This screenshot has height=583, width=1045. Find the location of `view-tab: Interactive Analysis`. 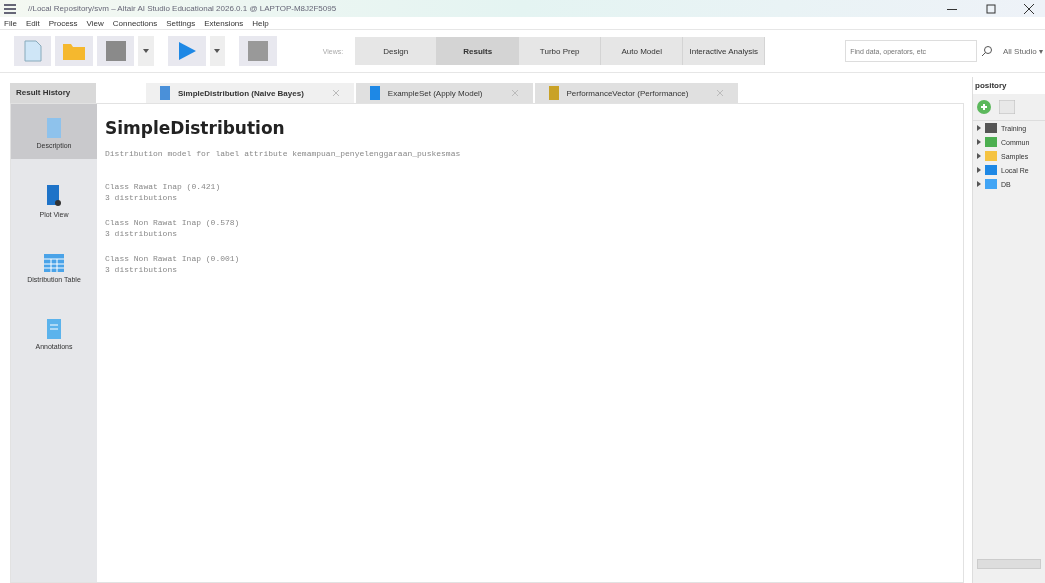

view-tab: Interactive Analysis is located at coordinates (724, 51).